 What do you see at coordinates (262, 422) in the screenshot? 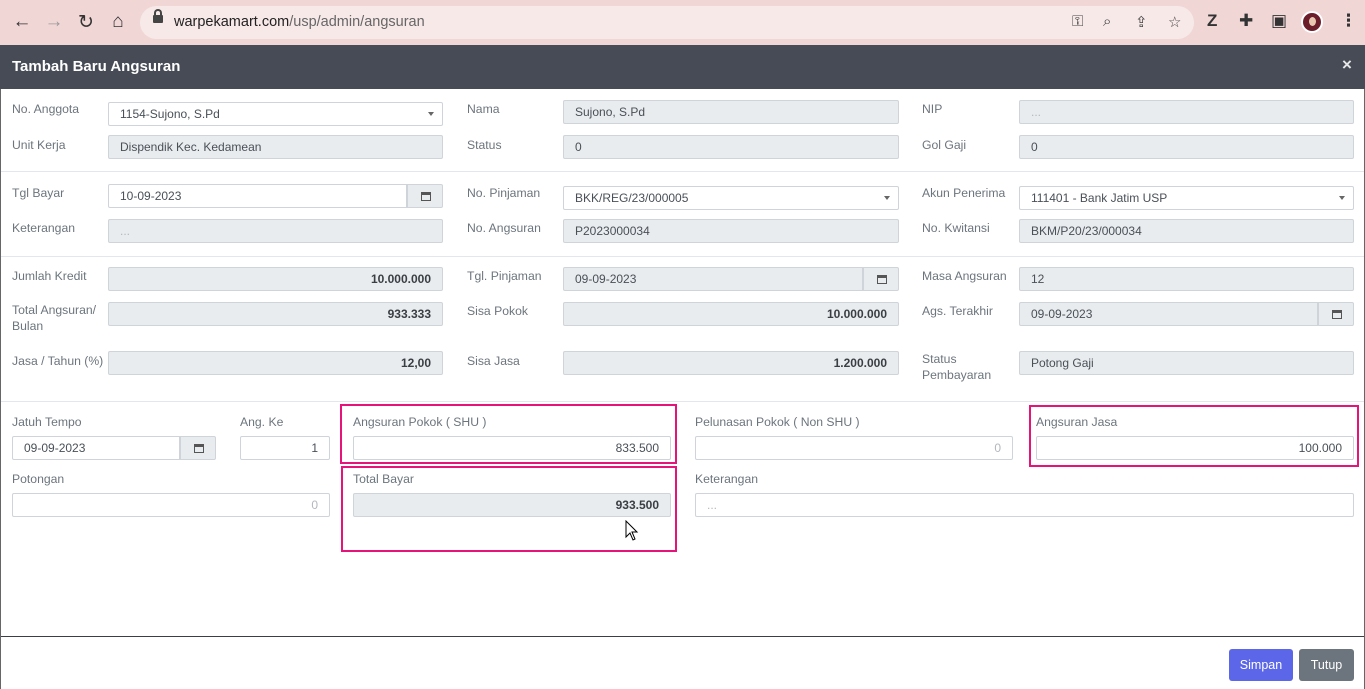
I see `ang-ke-label: Ang. Ke` at bounding box center [262, 422].